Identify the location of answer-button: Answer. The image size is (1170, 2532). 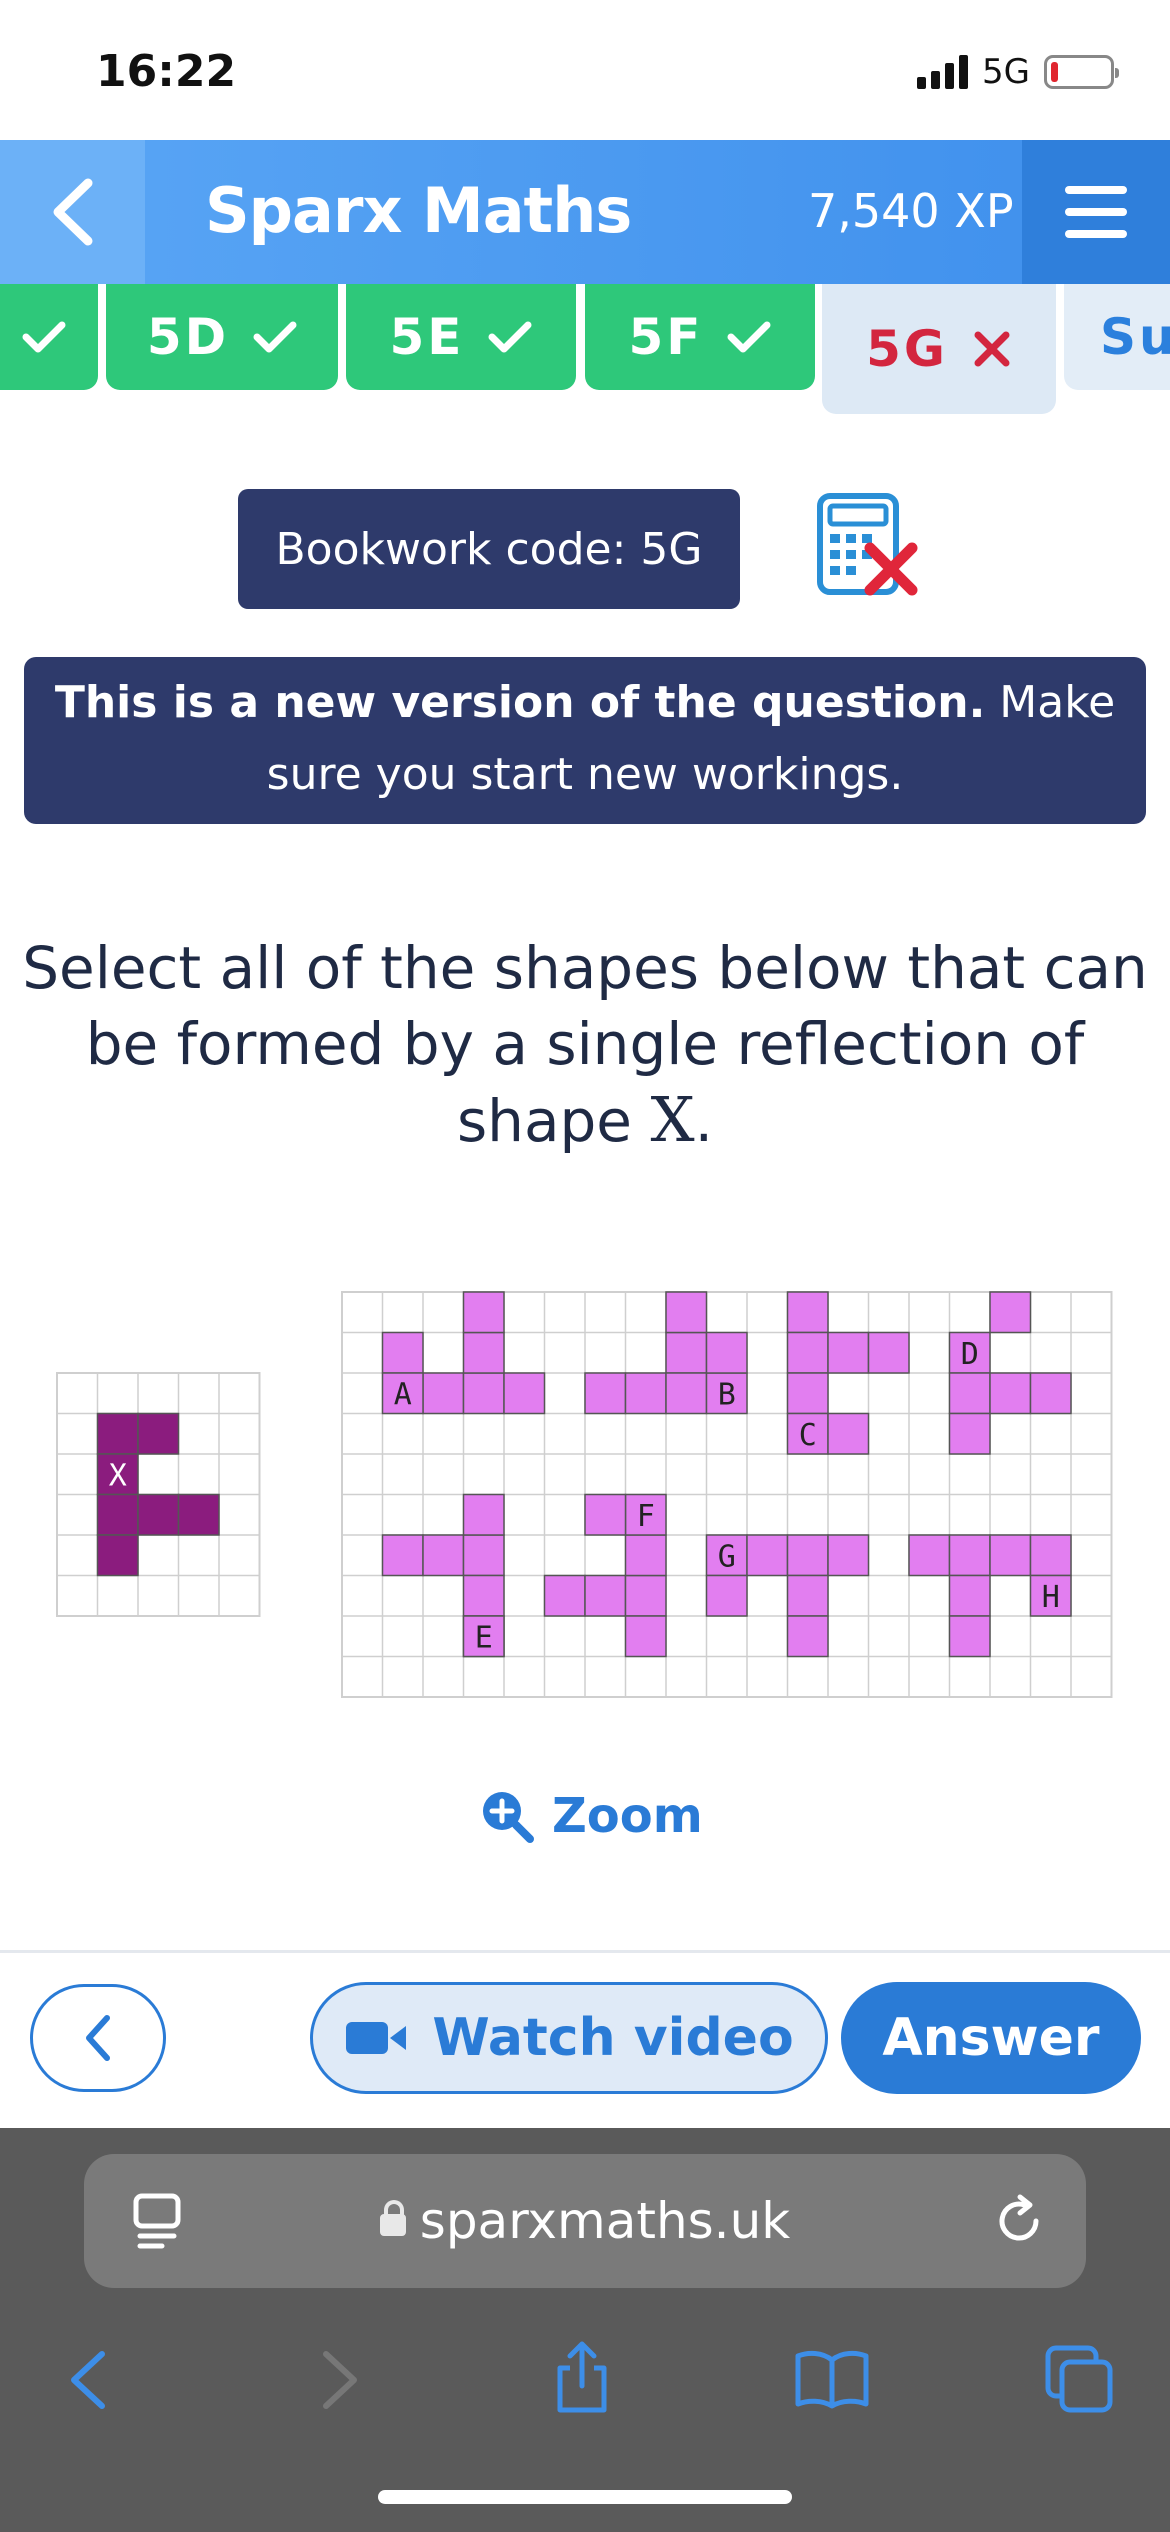
(991, 2038).